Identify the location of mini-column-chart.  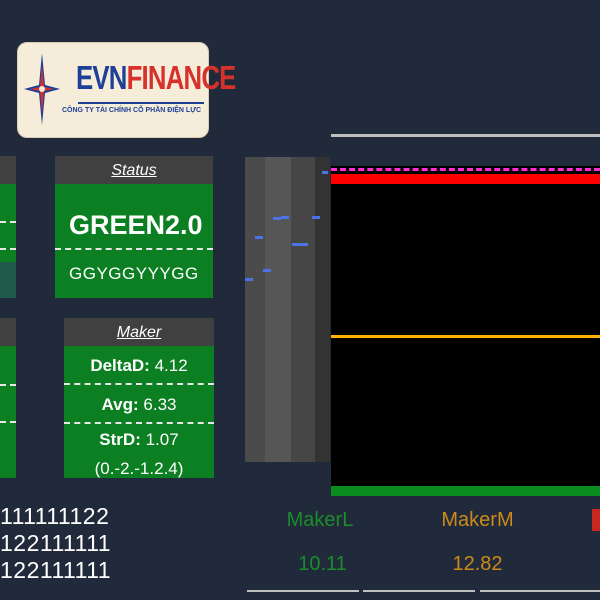
(287, 309).